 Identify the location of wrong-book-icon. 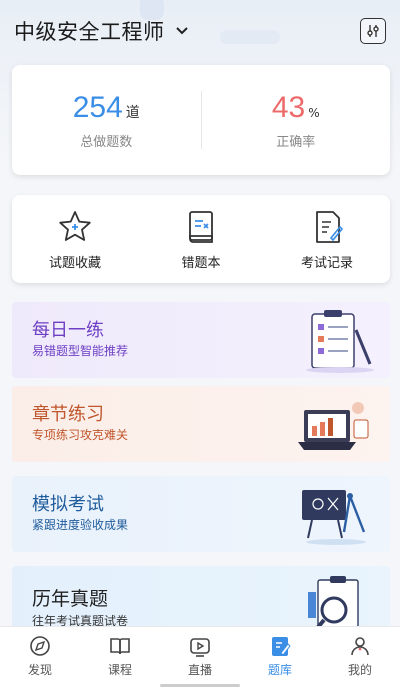
(201, 227).